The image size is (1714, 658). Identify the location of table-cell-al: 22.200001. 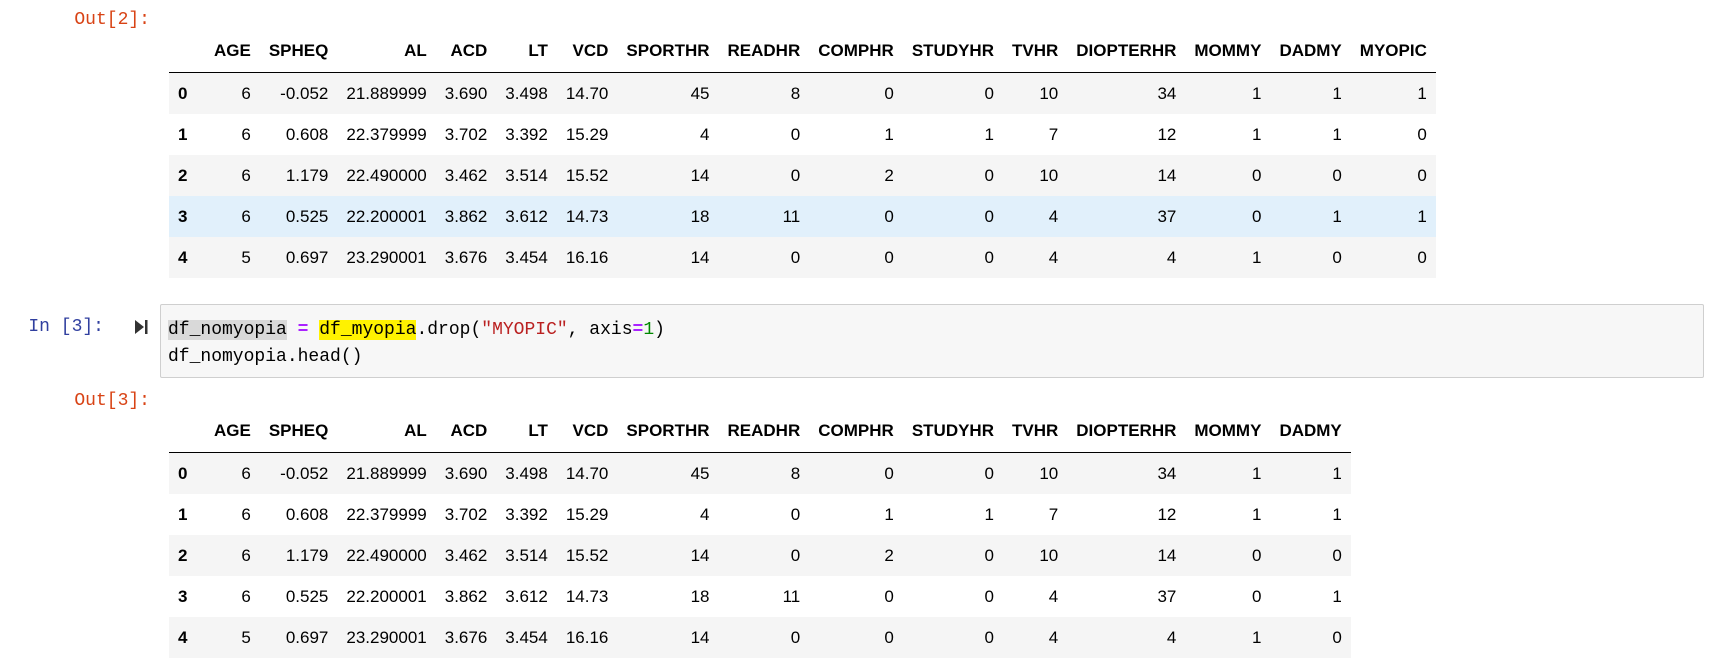
(386, 216).